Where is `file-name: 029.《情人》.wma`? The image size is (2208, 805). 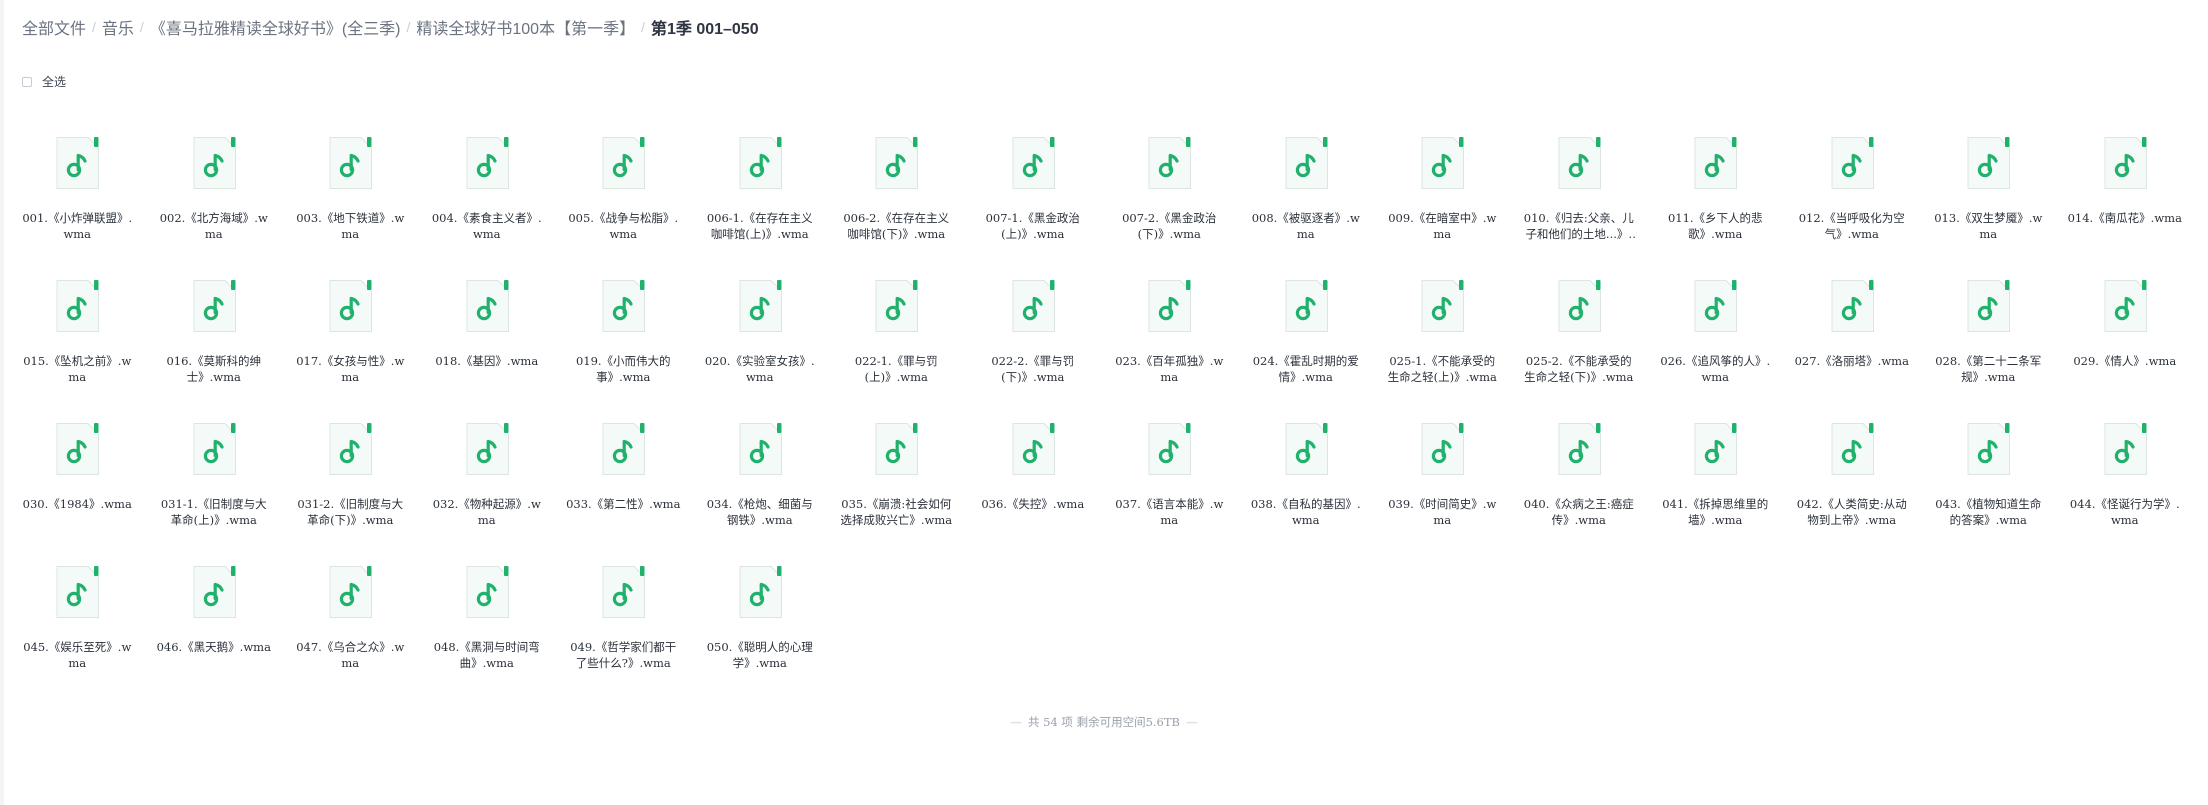
file-name: 029.《情人》.wma is located at coordinates (2125, 361).